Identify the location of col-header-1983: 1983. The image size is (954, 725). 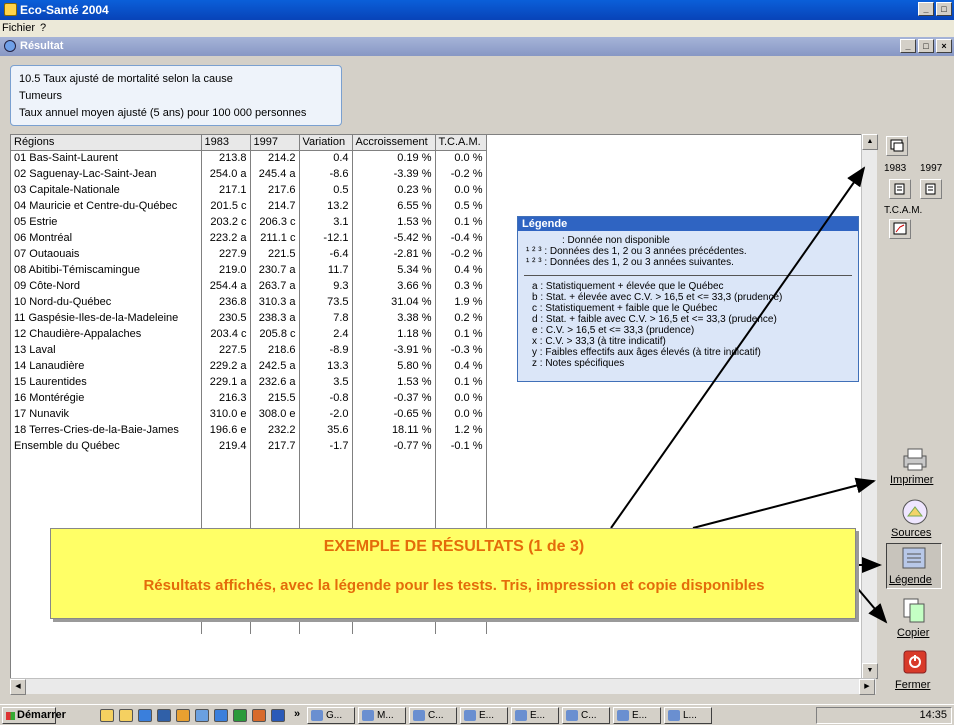
(226, 143).